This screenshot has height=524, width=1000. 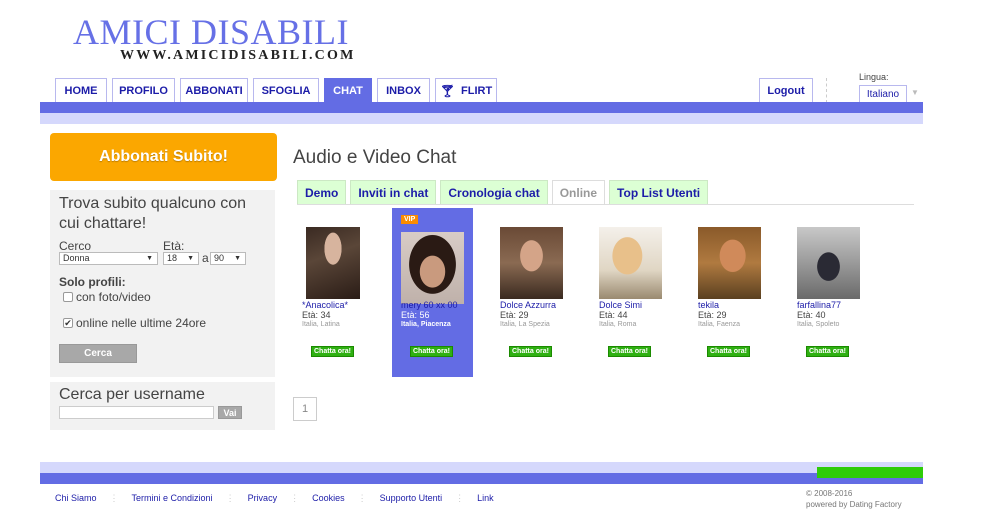 I want to click on nav-tab-inbox: INBOX, so click(x=403, y=90).